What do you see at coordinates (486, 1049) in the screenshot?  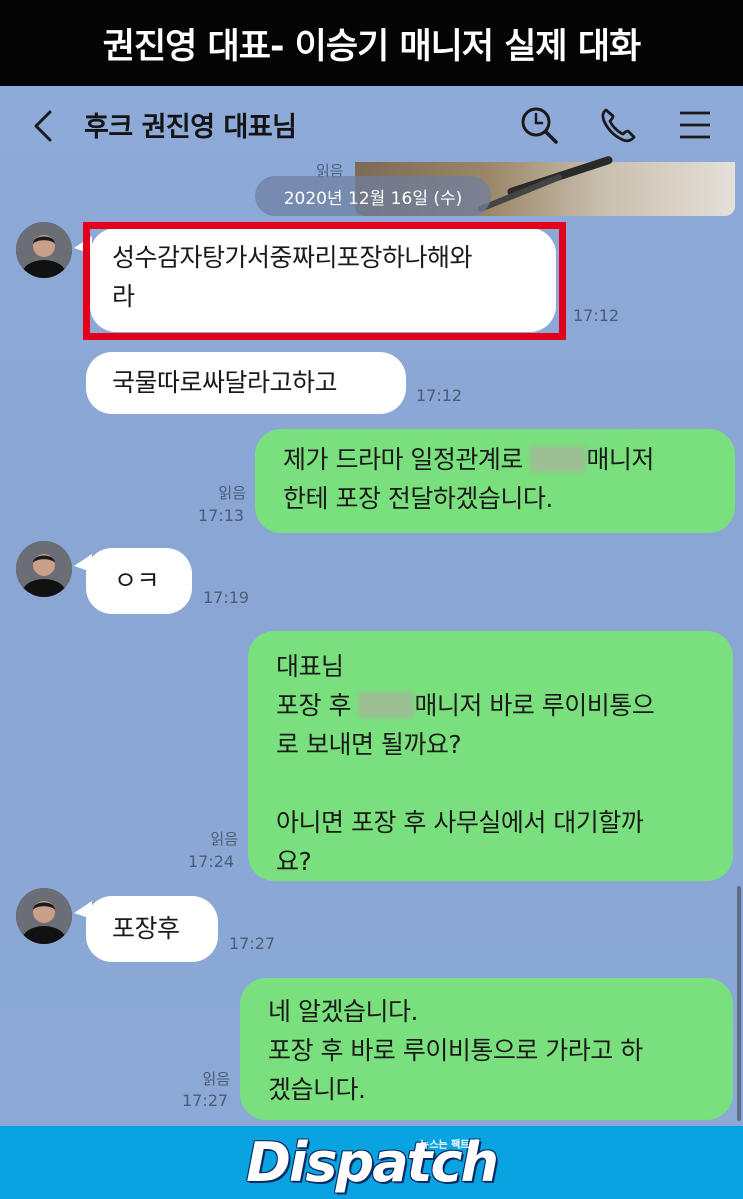 I see `message-bubble: 네 알겠습니다. 포장 후 바로 루이비통으로 가라고 하 겠습니다.` at bounding box center [486, 1049].